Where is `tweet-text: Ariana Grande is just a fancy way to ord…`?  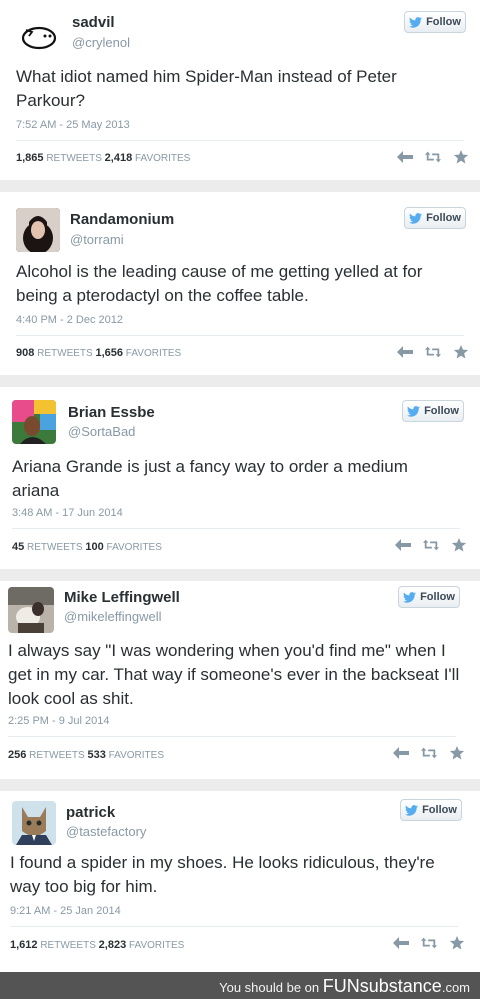
tweet-text: Ariana Grande is just a fancy way to ord… is located at coordinates (210, 478).